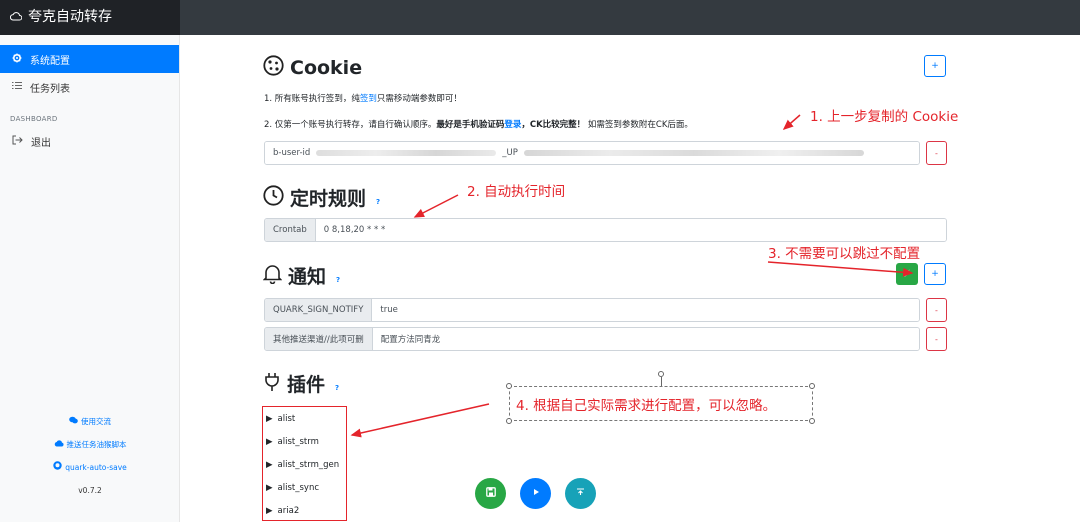  What do you see at coordinates (17, 141) in the screenshot?
I see `logout-icon` at bounding box center [17, 141].